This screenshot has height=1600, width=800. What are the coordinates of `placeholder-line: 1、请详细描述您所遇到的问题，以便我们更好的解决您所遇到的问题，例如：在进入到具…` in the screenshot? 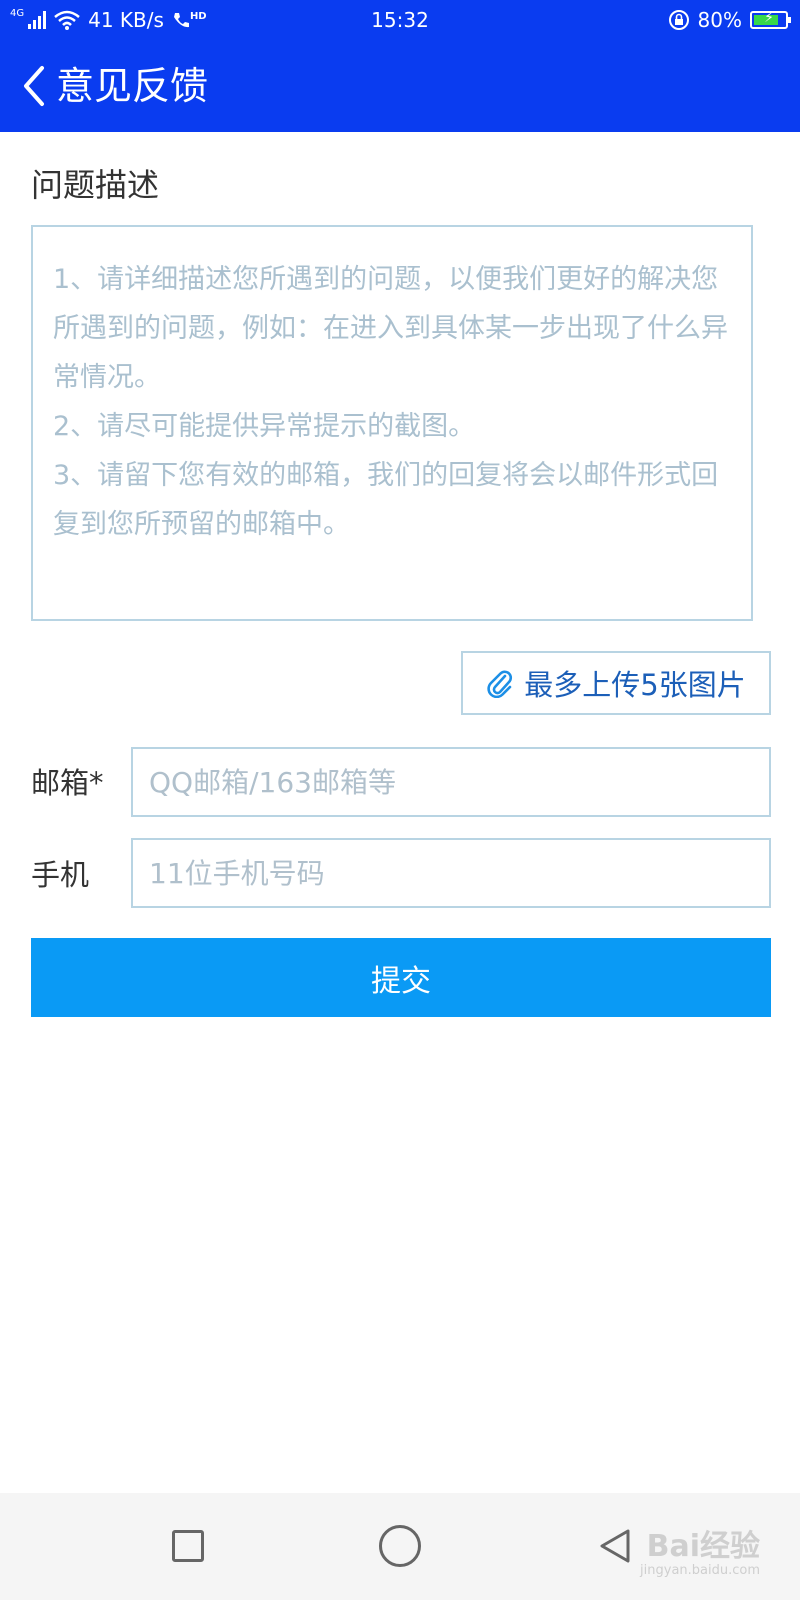 It's located at (390, 328).